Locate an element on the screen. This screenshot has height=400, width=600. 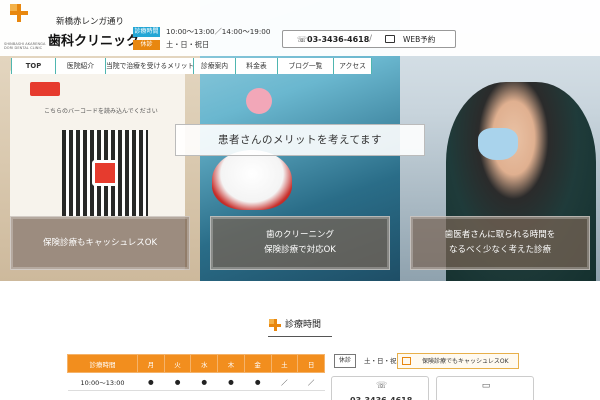
paypay-logo-icon is located at coordinates (45, 89).